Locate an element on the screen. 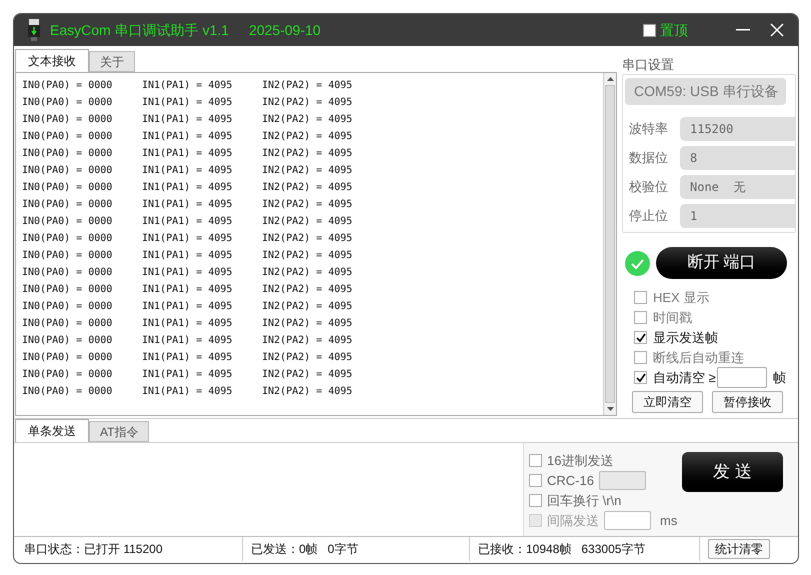 The height and width of the screenshot is (575, 811). frame-count-field is located at coordinates (741, 377).